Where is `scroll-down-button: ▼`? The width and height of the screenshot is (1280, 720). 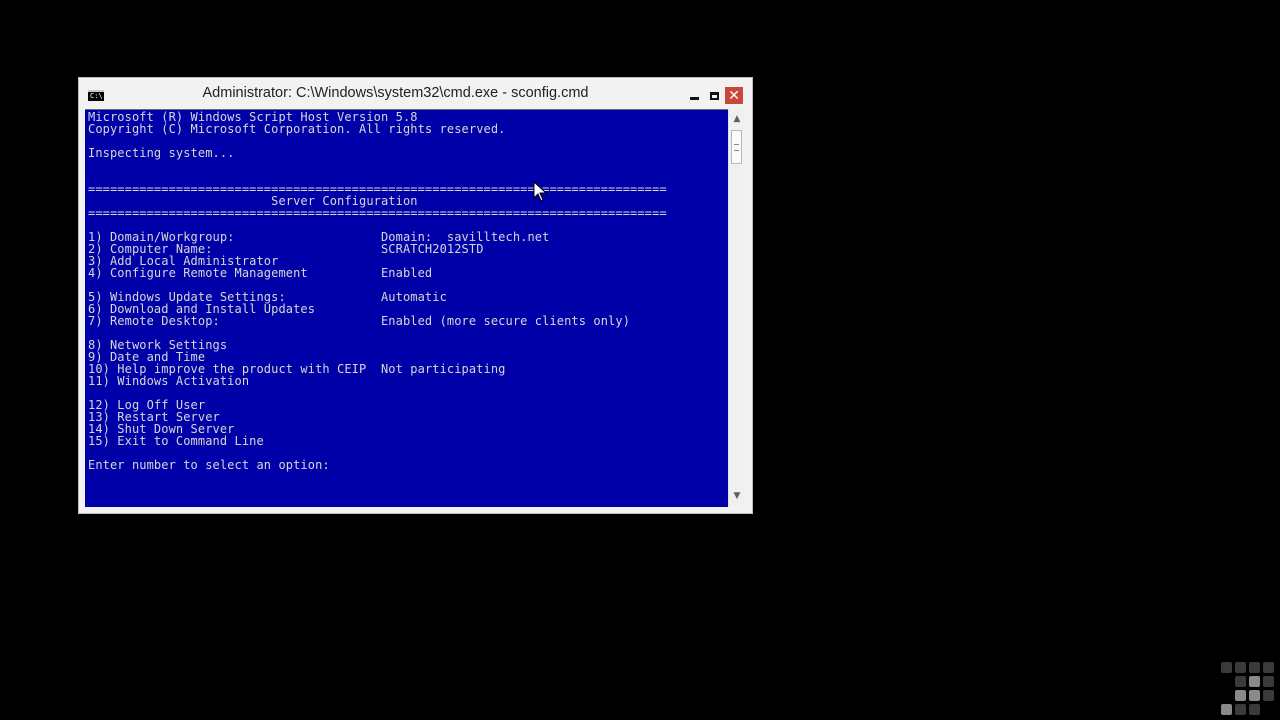
scroll-down-button: ▼ is located at coordinates (737, 496).